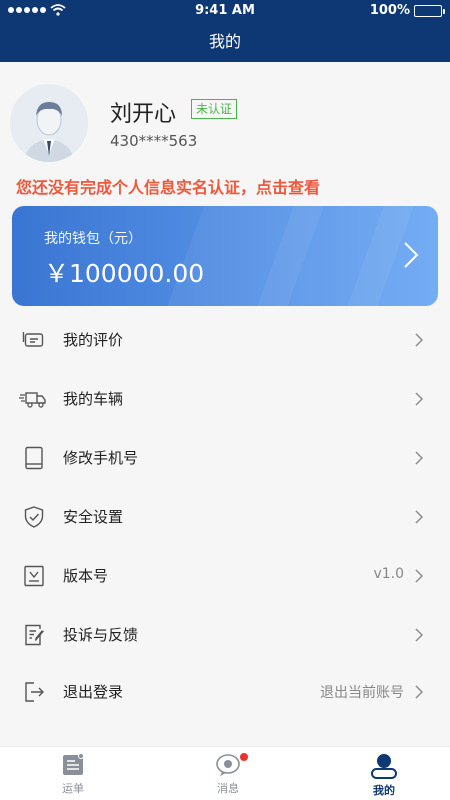 This screenshot has height=800, width=450. I want to click on bottom-tab-bar: 运单 消息 我的, so click(225, 773).